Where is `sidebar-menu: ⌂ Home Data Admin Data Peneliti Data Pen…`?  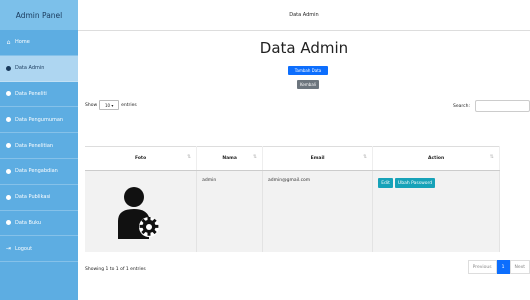
sidebar-menu: ⌂ Home Data Admin Data Peneliti Data Pen… is located at coordinates (39, 146).